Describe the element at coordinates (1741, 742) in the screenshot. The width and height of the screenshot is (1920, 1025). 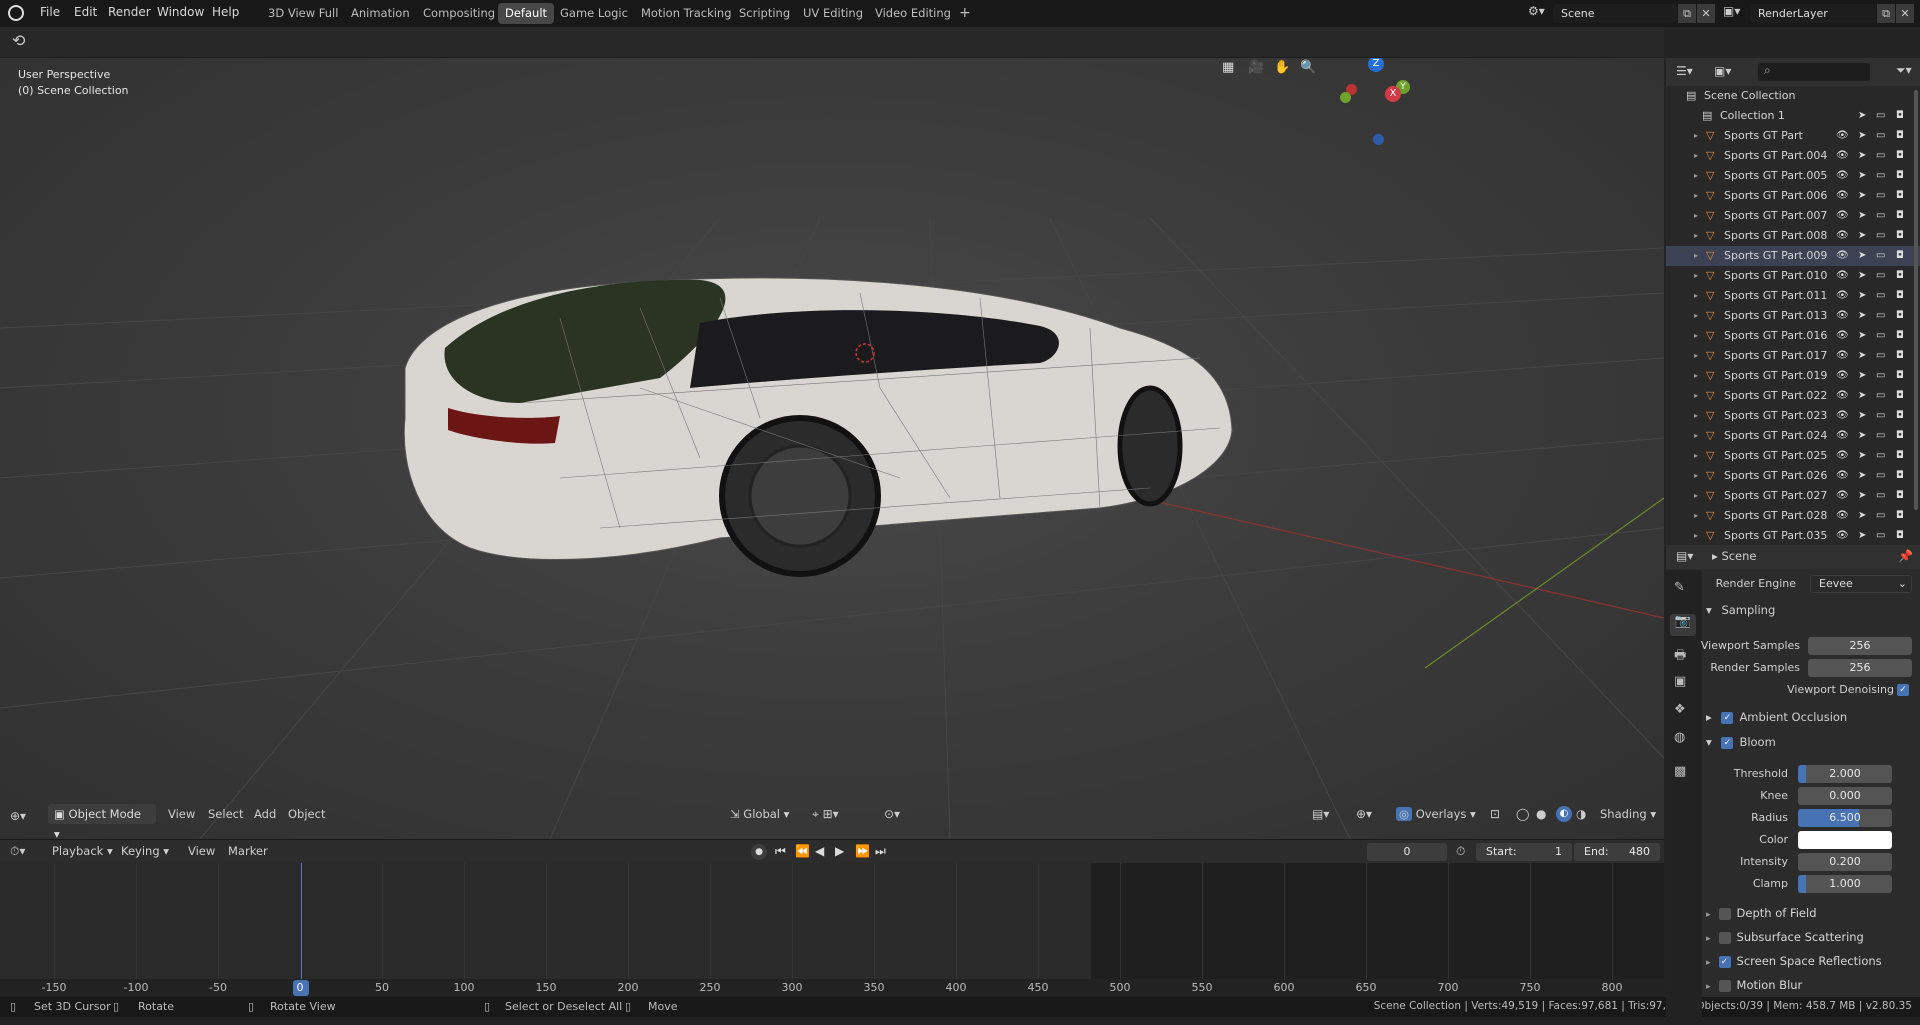
I see `bloom-panel: ▾ ✓ Bloom` at that location.